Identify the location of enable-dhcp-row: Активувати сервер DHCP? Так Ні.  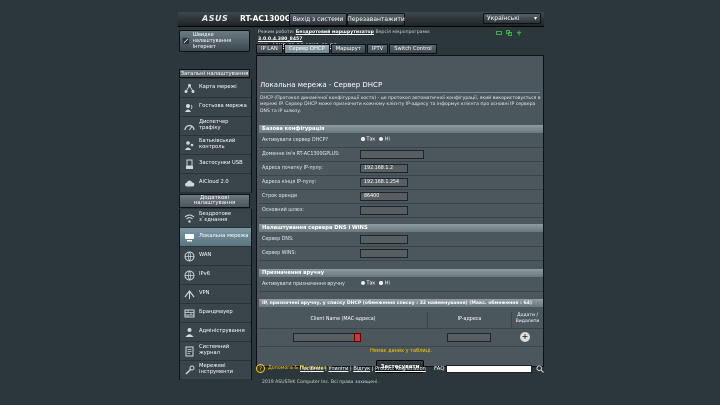
(401, 141).